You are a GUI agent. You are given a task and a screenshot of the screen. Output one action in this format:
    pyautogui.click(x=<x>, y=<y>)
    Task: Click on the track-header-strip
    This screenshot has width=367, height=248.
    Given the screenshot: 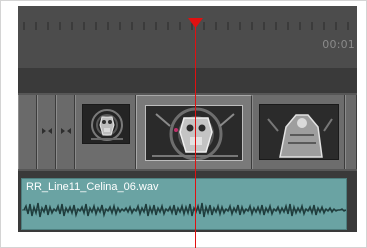 What is the action you would take?
    pyautogui.click(x=187, y=80)
    